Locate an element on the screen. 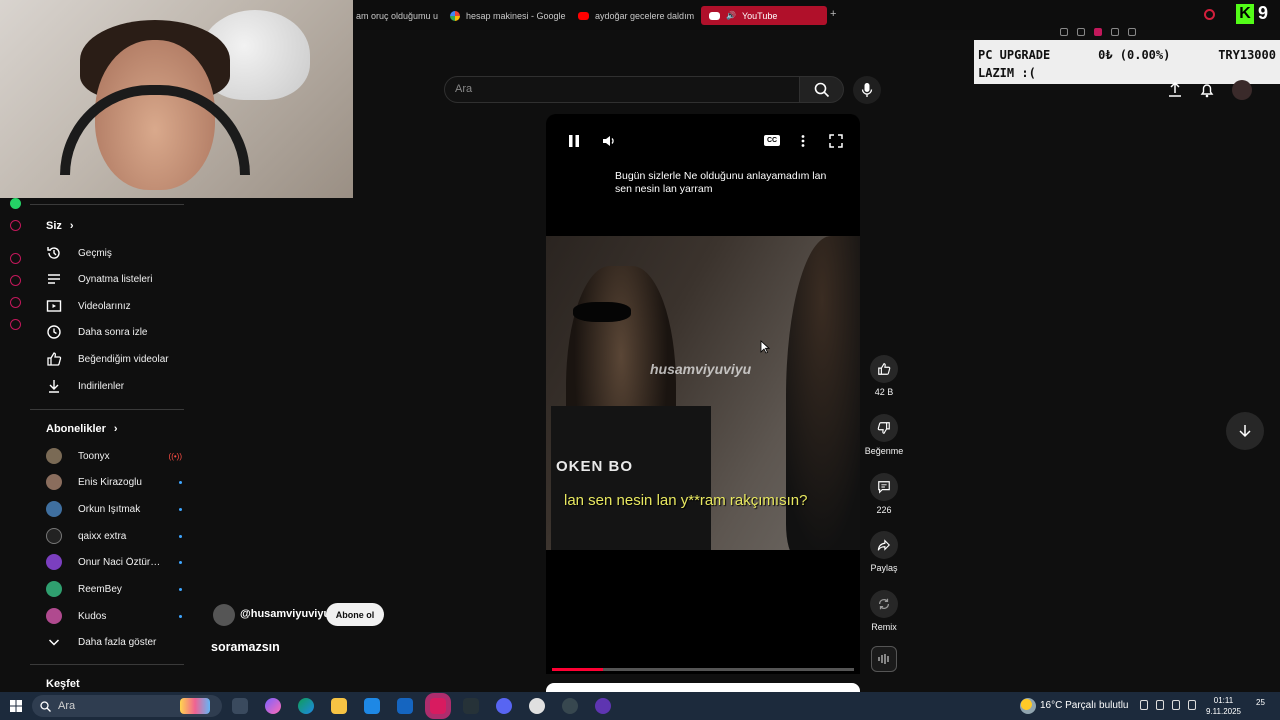 This screenshot has width=1280, height=720. like-button: 42 B is located at coordinates (884, 376).